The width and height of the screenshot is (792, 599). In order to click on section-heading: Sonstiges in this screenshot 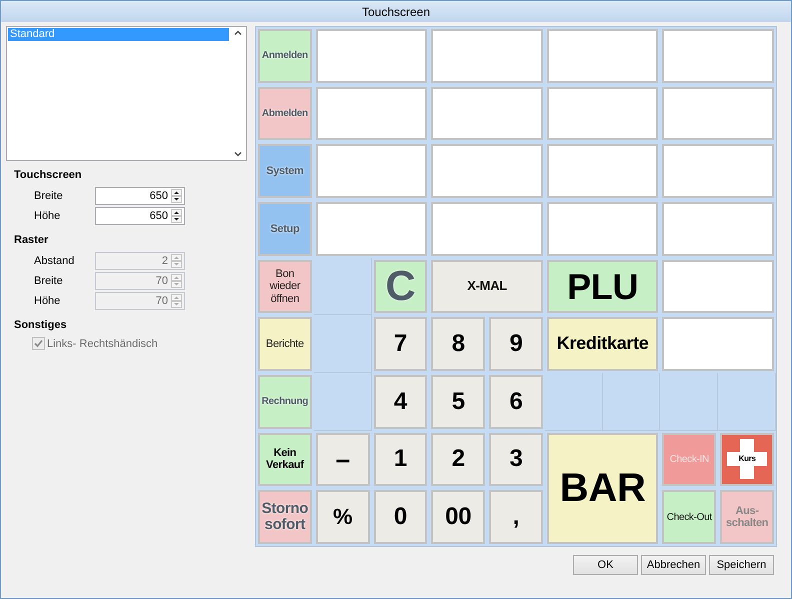, I will do `click(40, 325)`.